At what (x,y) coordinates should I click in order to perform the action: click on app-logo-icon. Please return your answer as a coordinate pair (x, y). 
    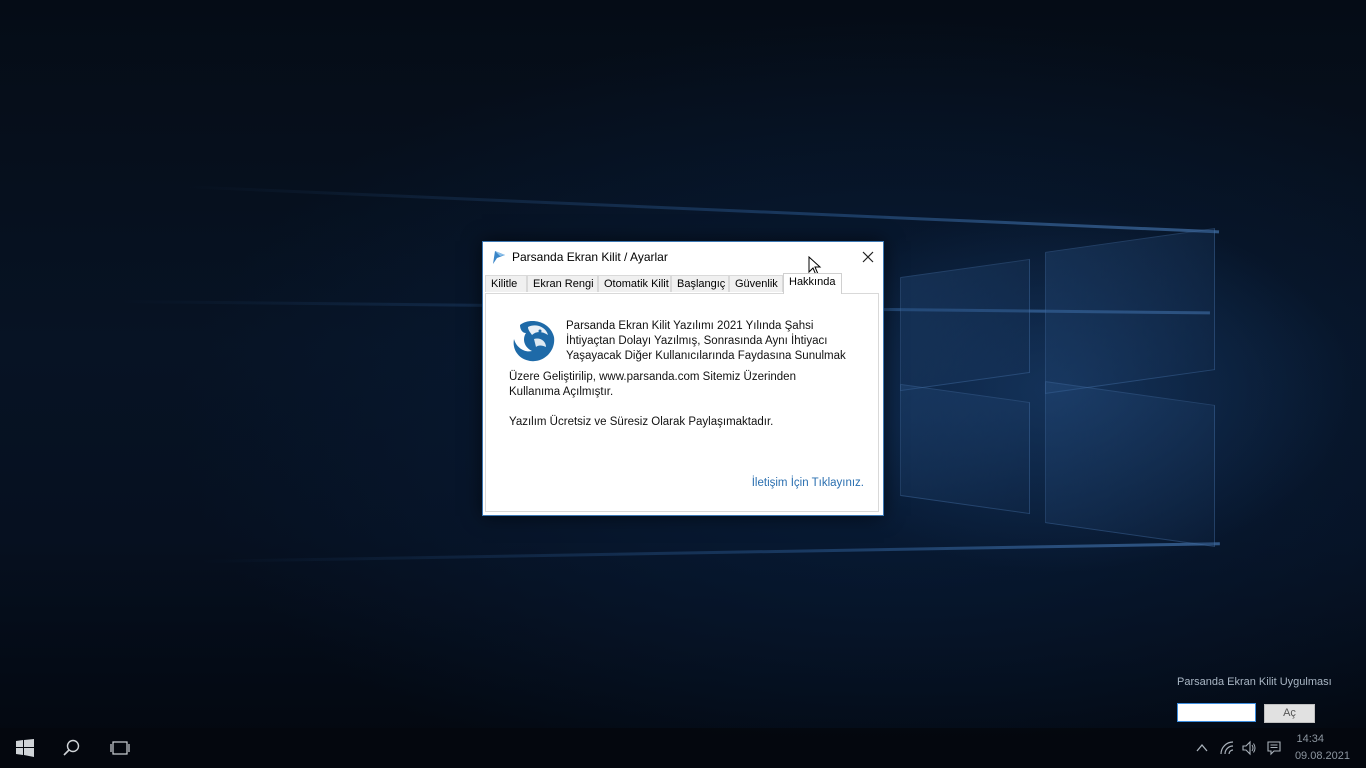
    Looking at the image, I should click on (534, 341).